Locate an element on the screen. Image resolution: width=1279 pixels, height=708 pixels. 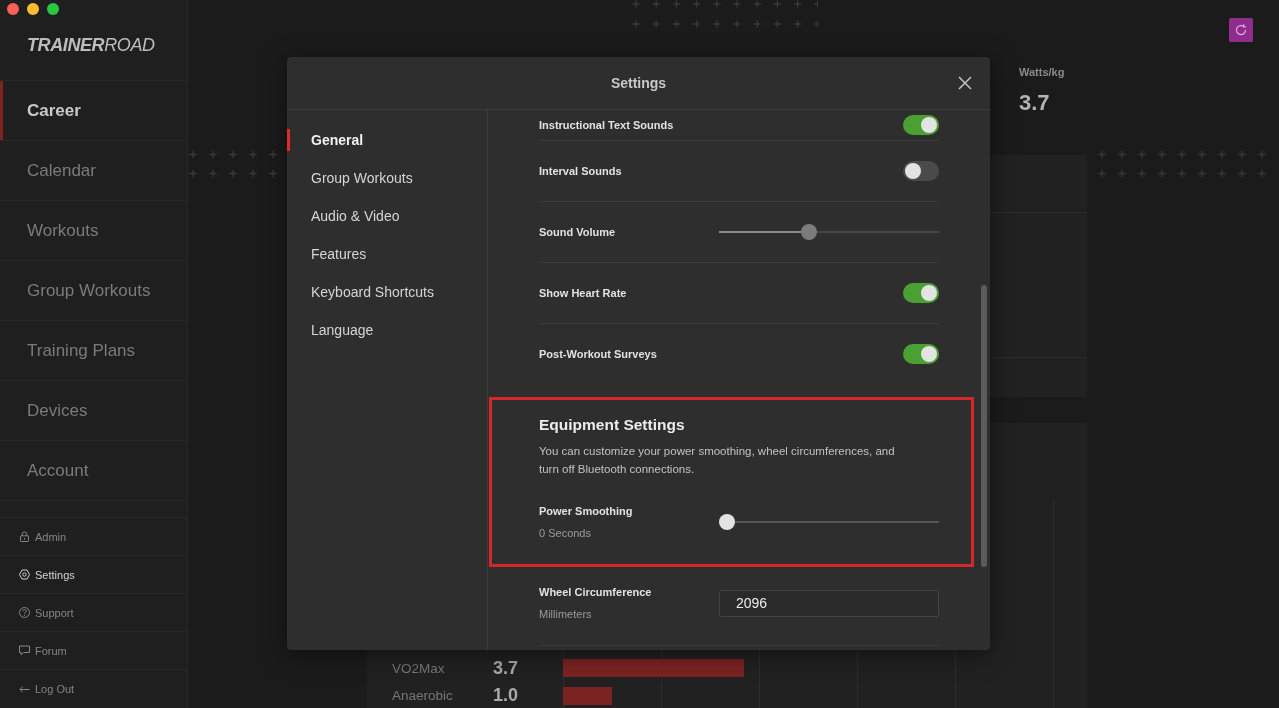
zoom-window-icon is located at coordinates (53, 9).